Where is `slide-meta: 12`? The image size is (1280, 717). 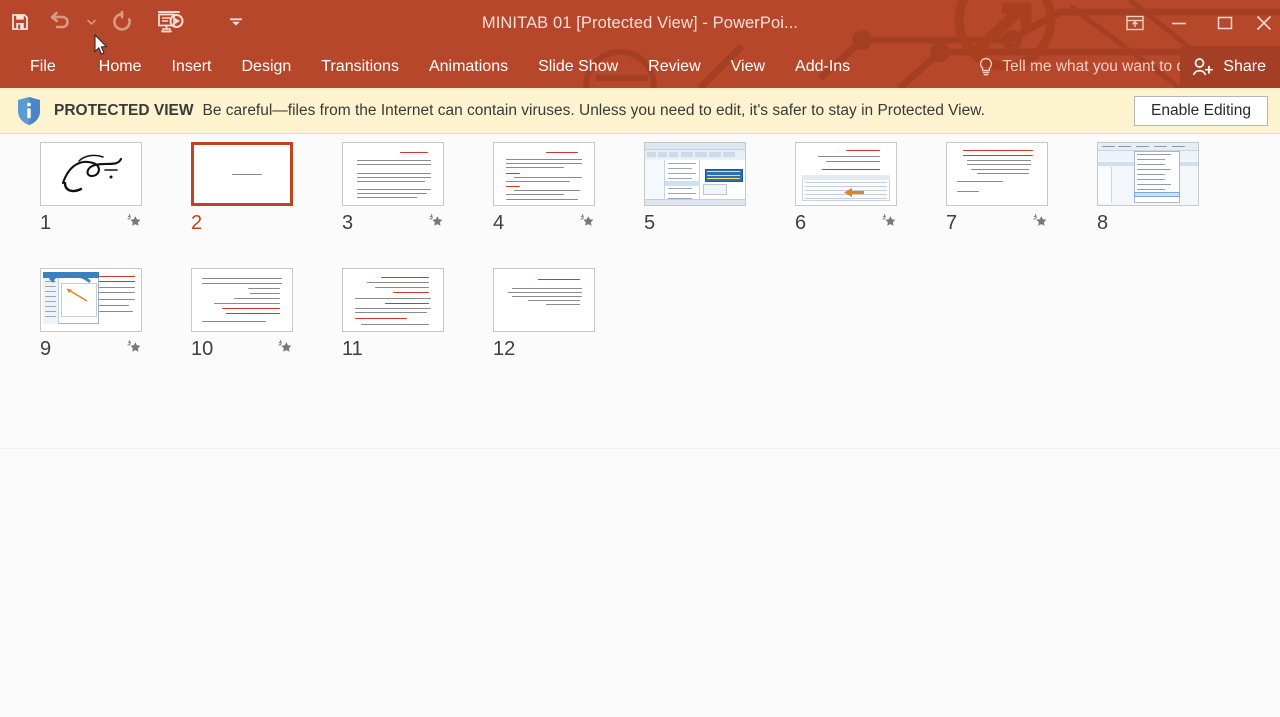 slide-meta: 12 is located at coordinates (544, 349).